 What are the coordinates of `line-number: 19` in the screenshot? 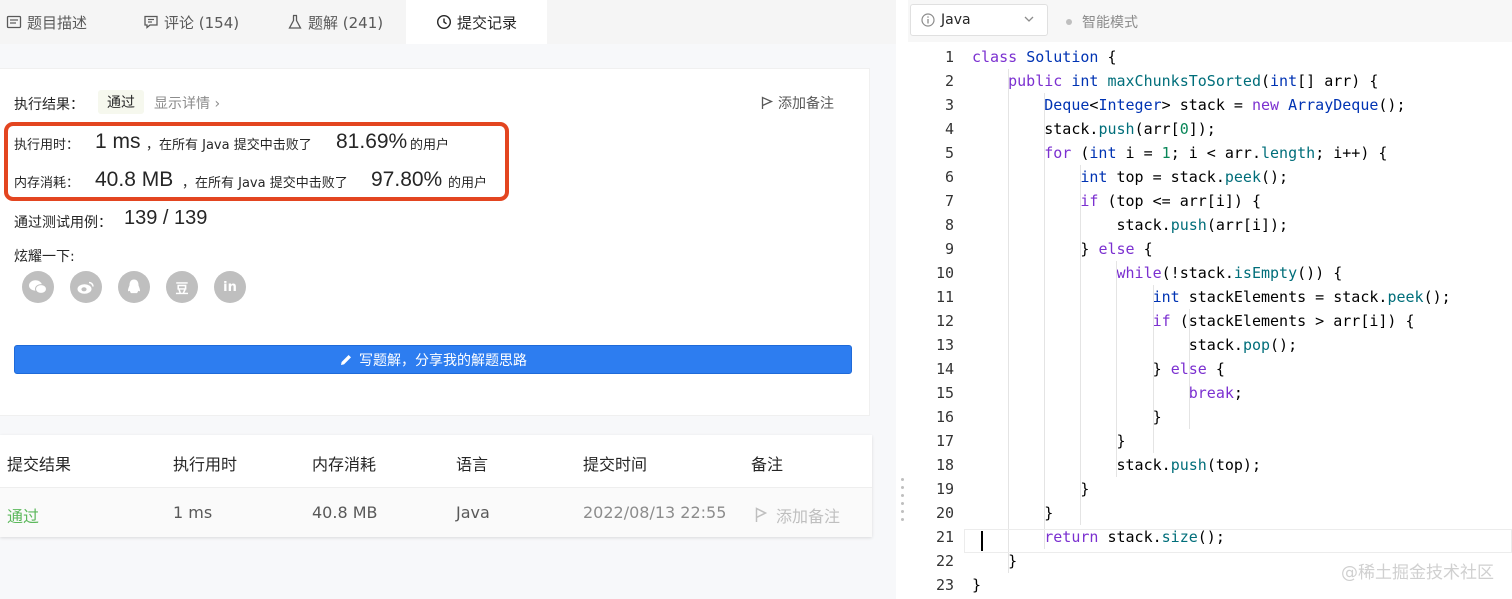 It's located at (944, 489).